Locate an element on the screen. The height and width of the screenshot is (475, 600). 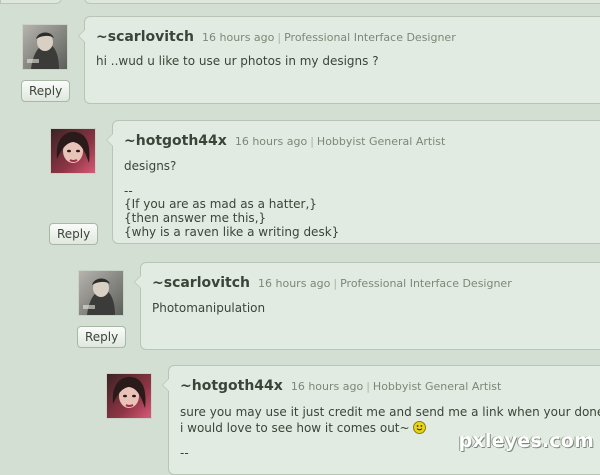
comment-body: Photomanipulation is located at coordinates (208, 308).